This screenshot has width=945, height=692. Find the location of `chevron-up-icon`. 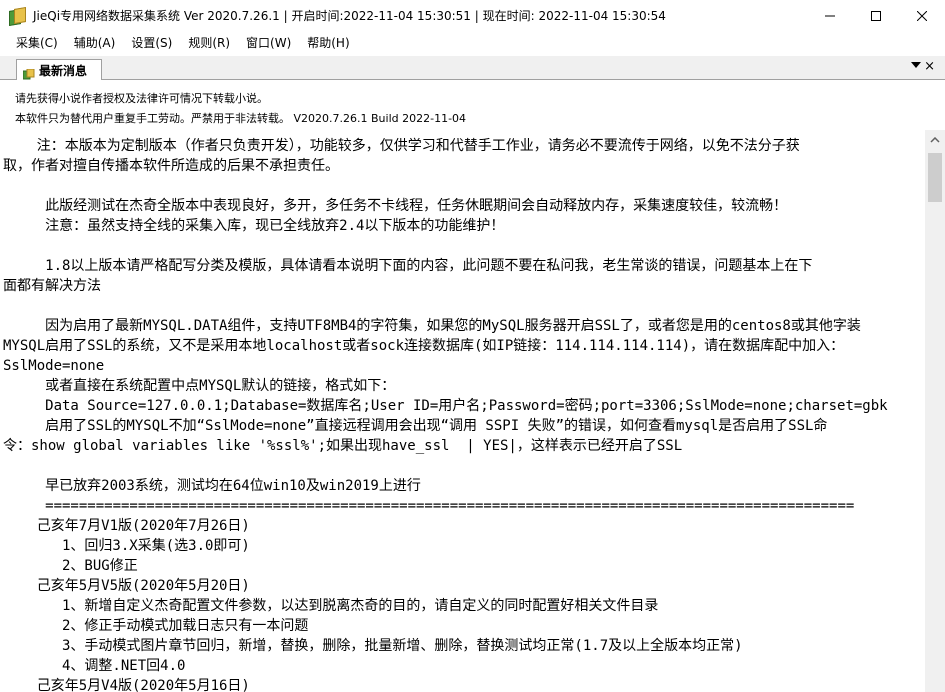

chevron-up-icon is located at coordinates (935, 140).